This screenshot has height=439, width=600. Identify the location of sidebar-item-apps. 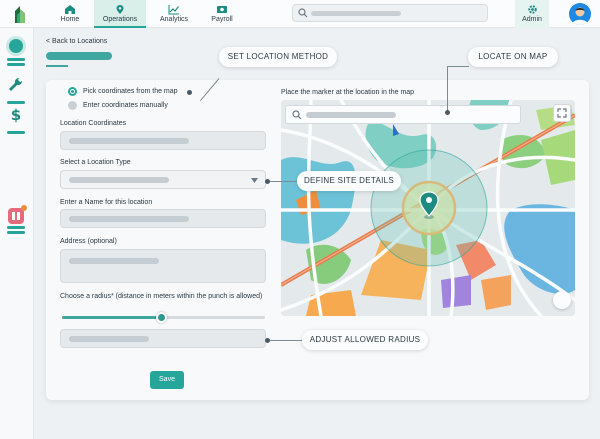
(16, 219).